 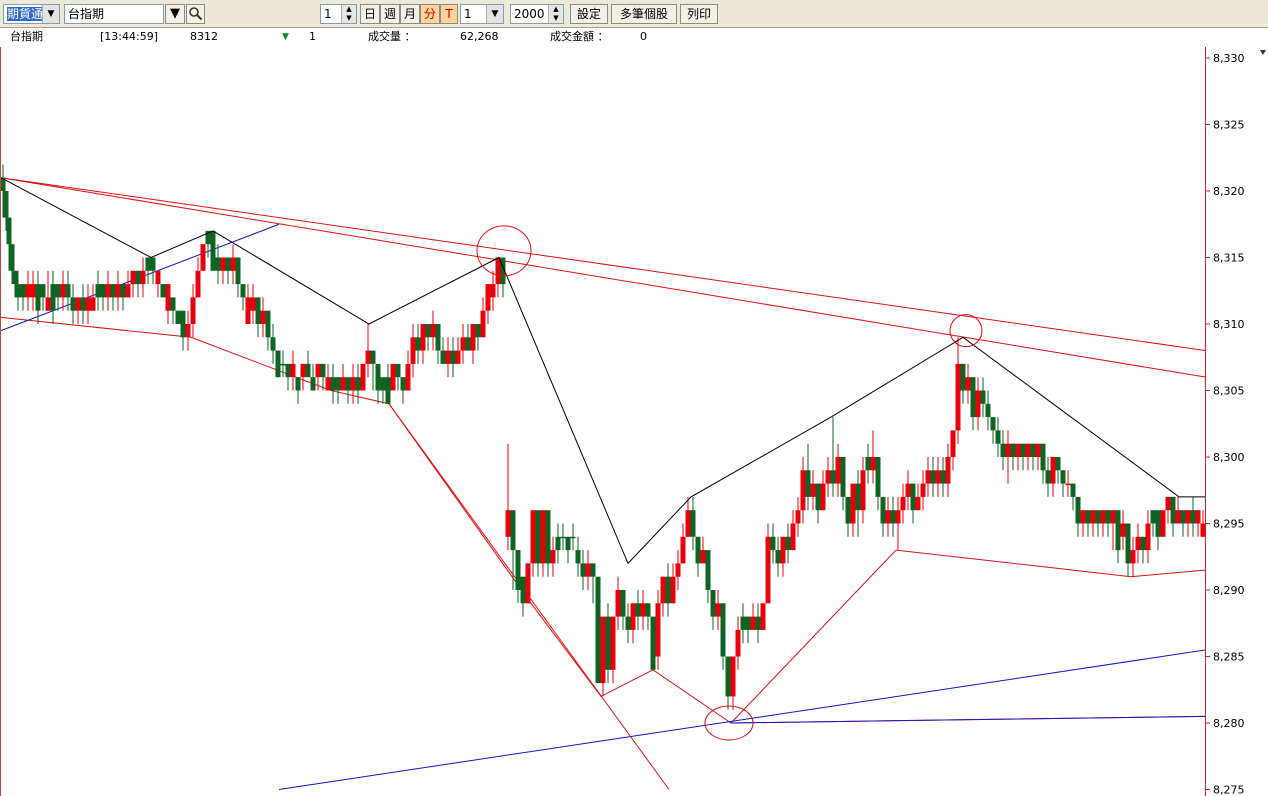 I want to click on y-axis-panel, so click(x=1236, y=421).